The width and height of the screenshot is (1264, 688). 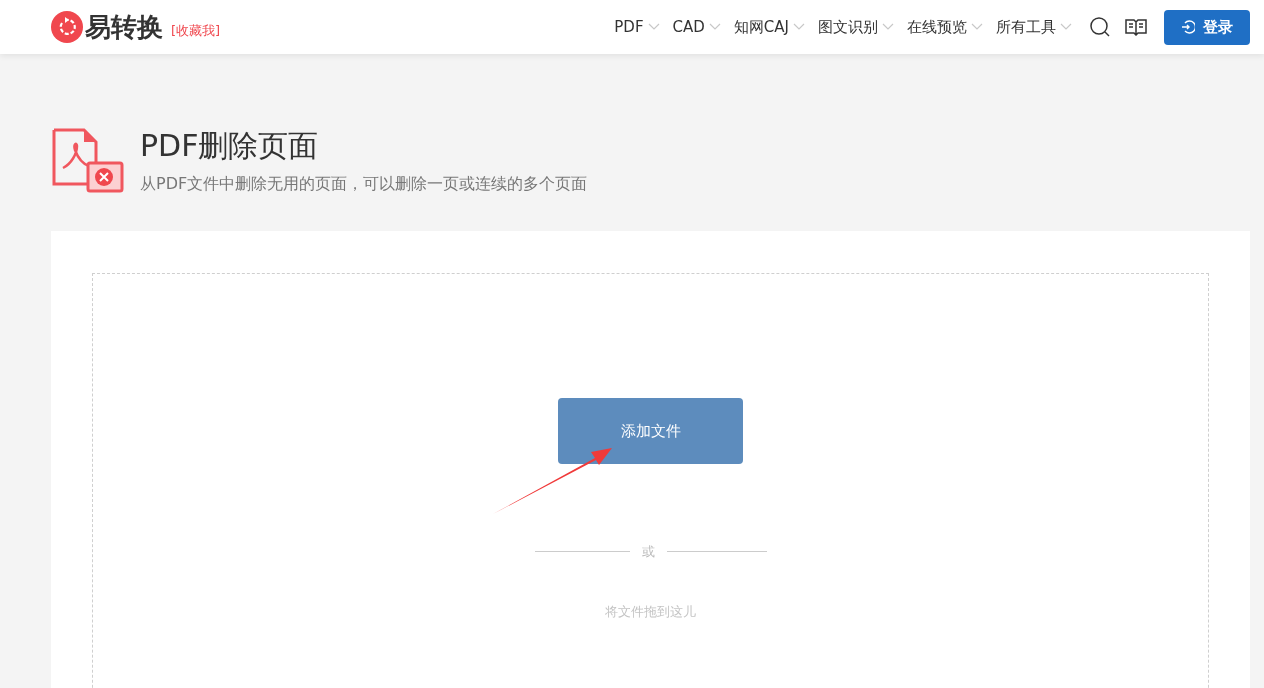 What do you see at coordinates (364, 184) in the screenshot?
I see `page-subtitle: 从PDF文件中删除无用的页面，可以删除一页或连续的多个页面` at bounding box center [364, 184].